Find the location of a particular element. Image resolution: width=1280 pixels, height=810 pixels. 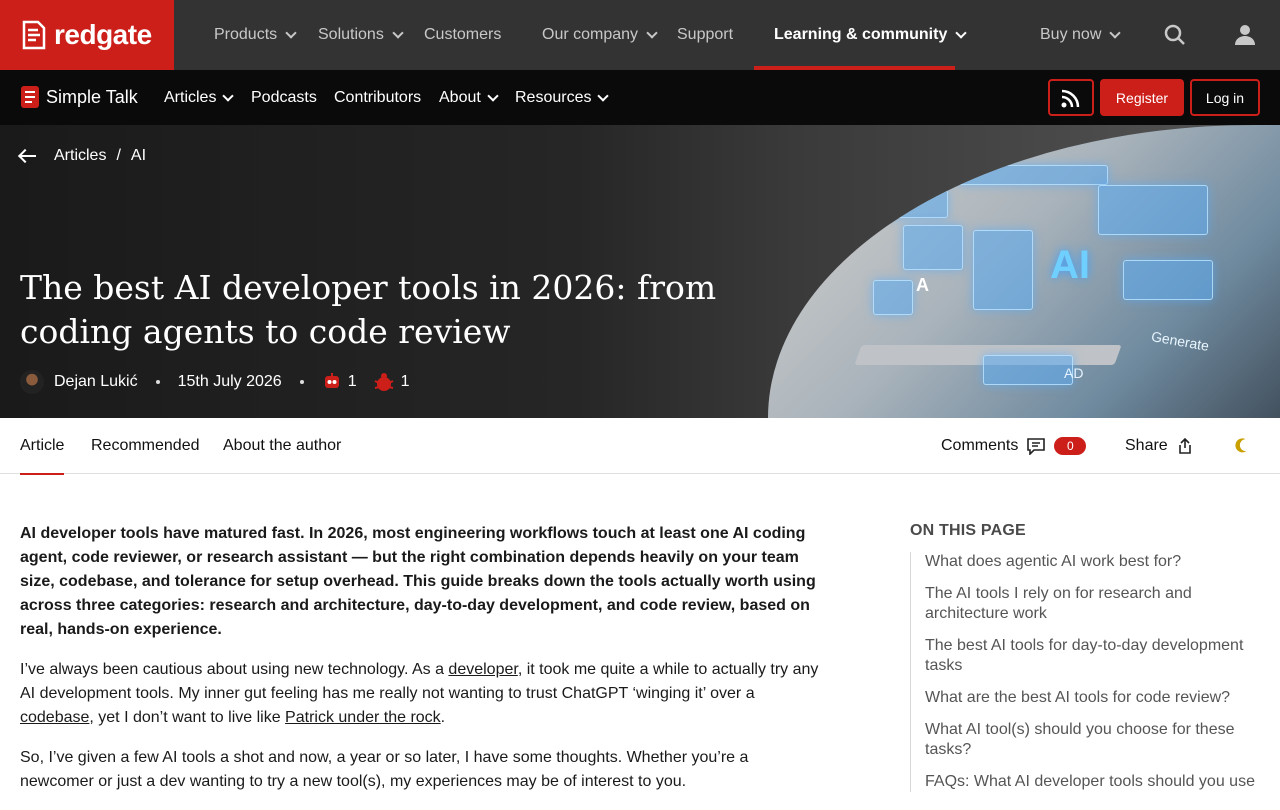

author-name: Dejan Lukić is located at coordinates (96, 382).